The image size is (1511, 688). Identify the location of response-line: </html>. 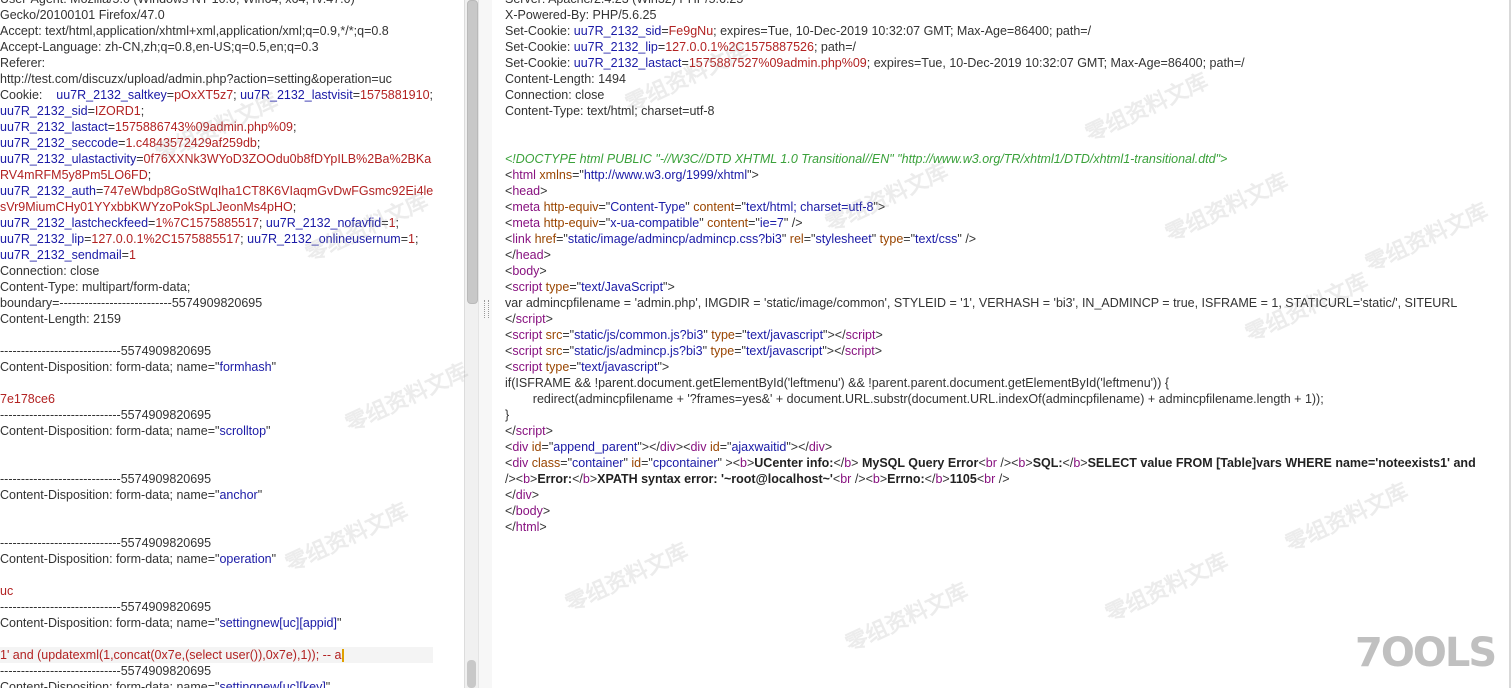
(990, 527).